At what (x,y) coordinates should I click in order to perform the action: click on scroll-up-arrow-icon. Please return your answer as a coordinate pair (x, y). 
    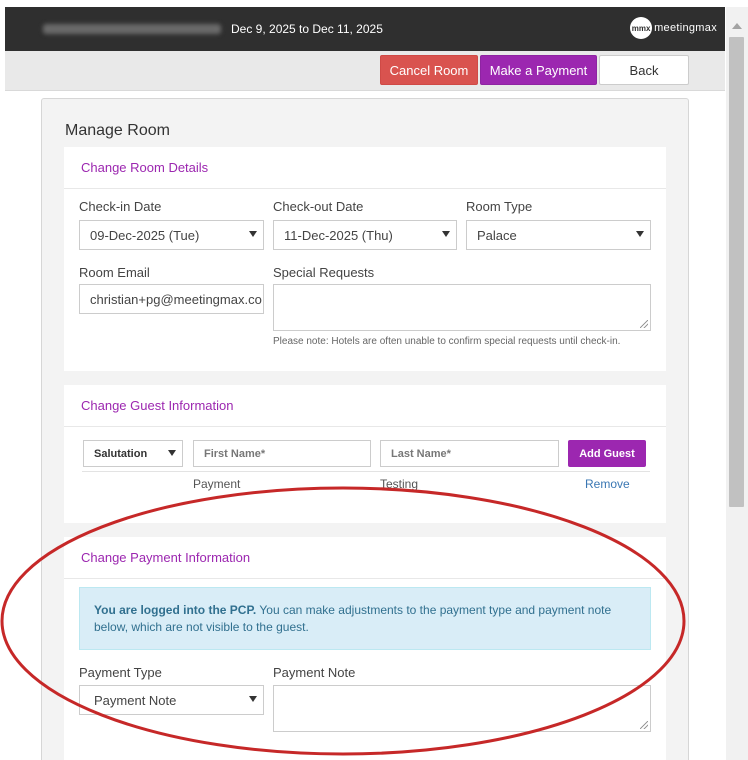
    Looking at the image, I should click on (737, 26).